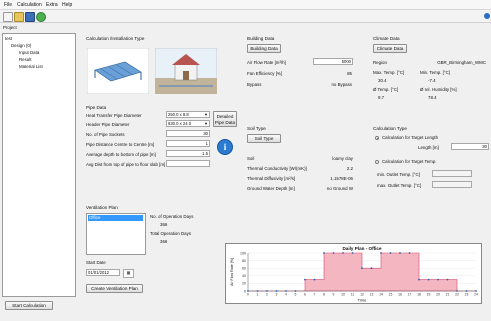 This screenshot has height=321, width=491. Describe the element at coordinates (164, 224) in the screenshot. I see `op-days-value: 366` at that location.